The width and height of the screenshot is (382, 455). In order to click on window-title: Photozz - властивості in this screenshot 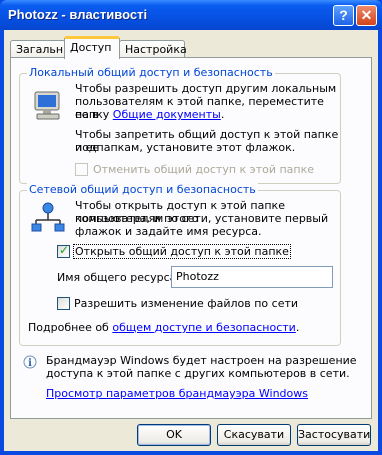, I will do `click(78, 14)`.